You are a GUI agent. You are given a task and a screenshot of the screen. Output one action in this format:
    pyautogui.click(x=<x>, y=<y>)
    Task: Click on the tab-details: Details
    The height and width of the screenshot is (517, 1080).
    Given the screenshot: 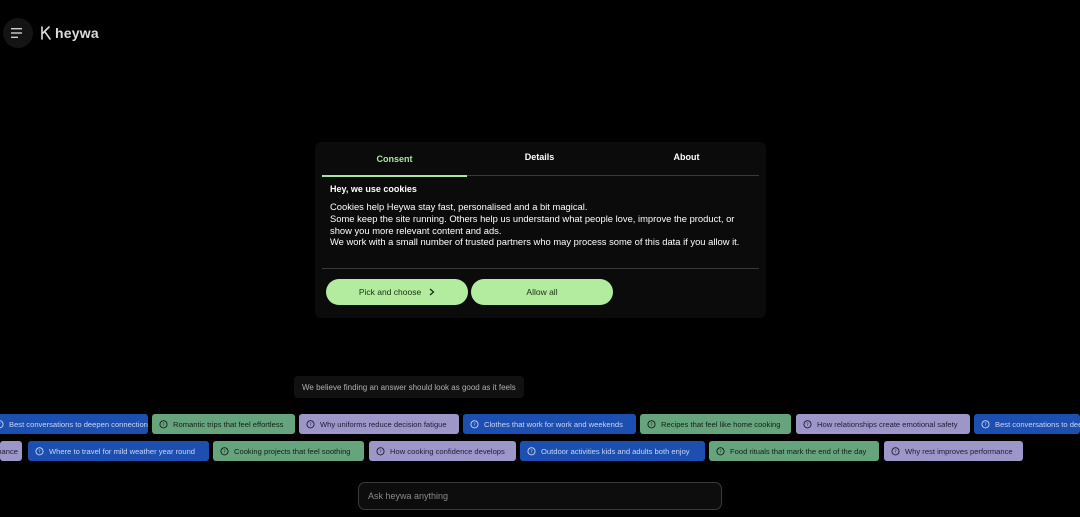 What is the action you would take?
    pyautogui.click(x=539, y=159)
    